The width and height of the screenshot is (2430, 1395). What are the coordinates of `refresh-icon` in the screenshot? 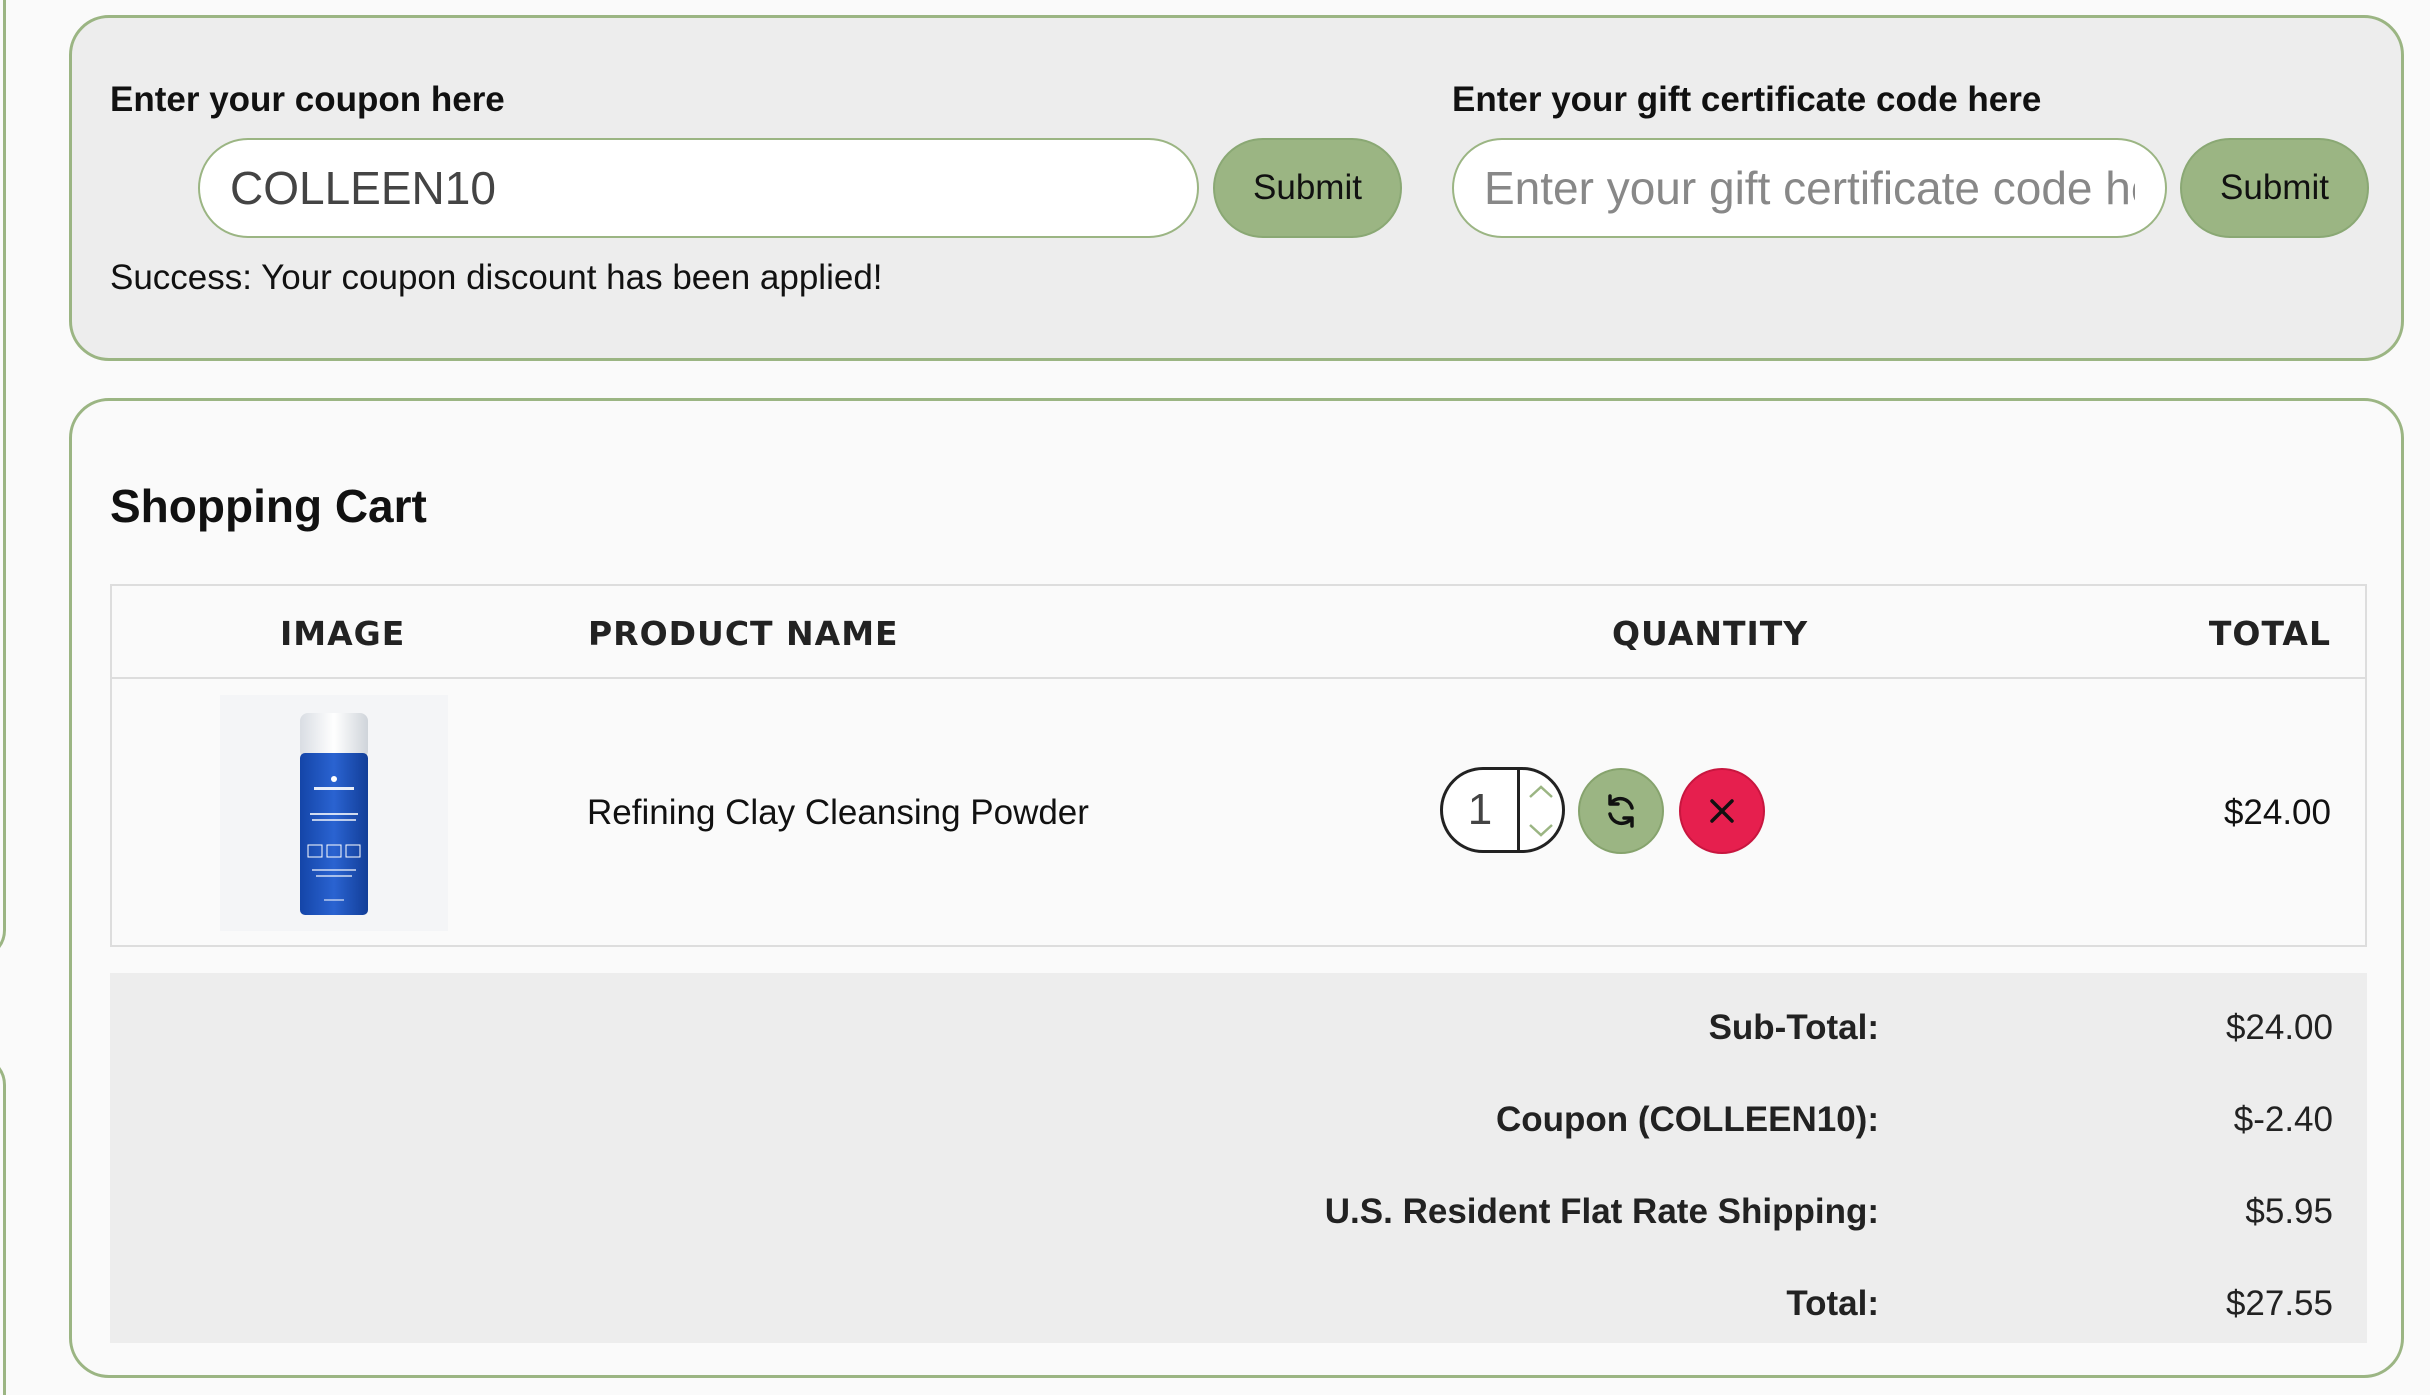 It's located at (1621, 811).